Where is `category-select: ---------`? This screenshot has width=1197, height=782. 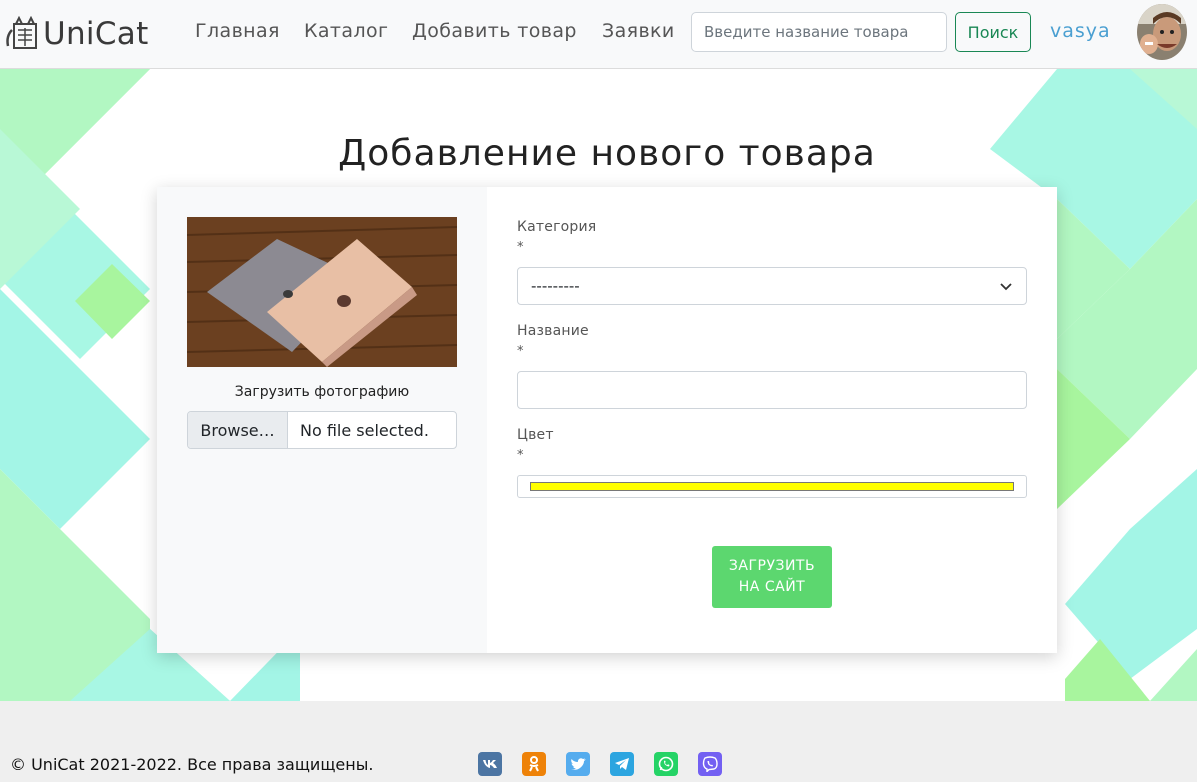 category-select: --------- is located at coordinates (772, 286).